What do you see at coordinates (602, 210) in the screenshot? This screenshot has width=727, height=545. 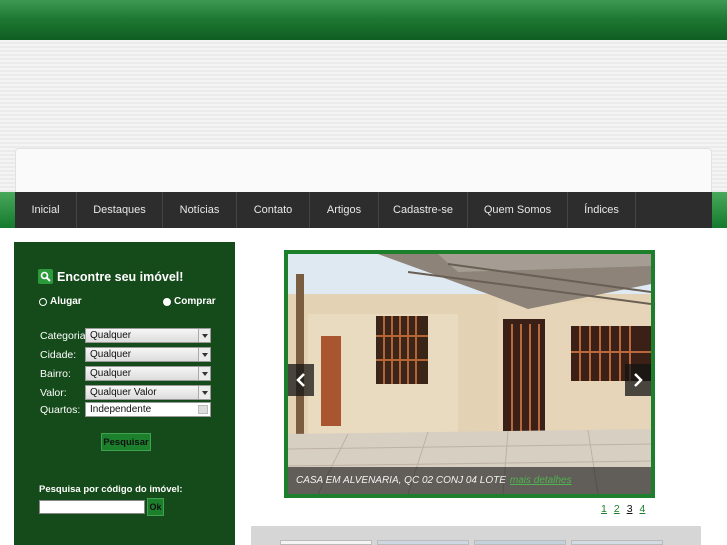 I see `nav-item-indices: Índices` at bounding box center [602, 210].